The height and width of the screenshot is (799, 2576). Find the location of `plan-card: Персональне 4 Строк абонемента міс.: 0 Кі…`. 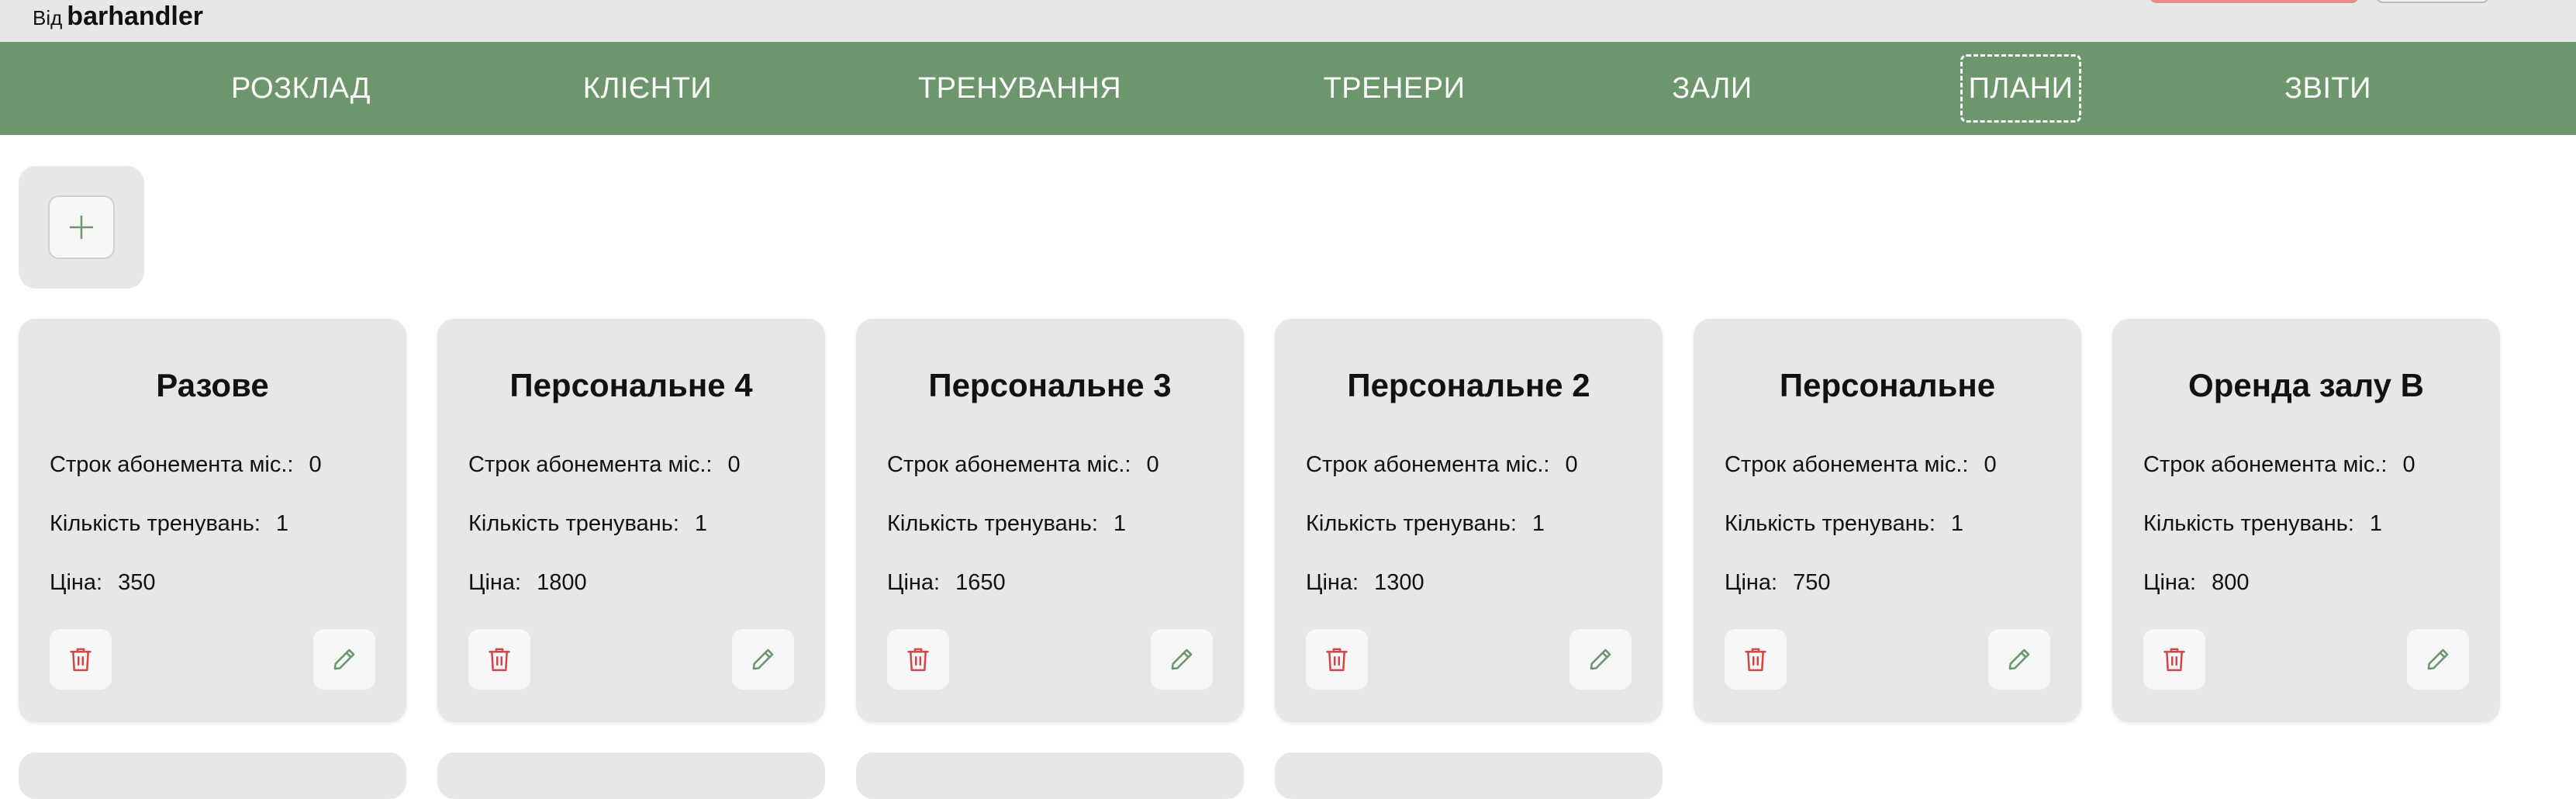

plan-card: Персональне 4 Строк абонемента міс.: 0 Кі… is located at coordinates (631, 521).